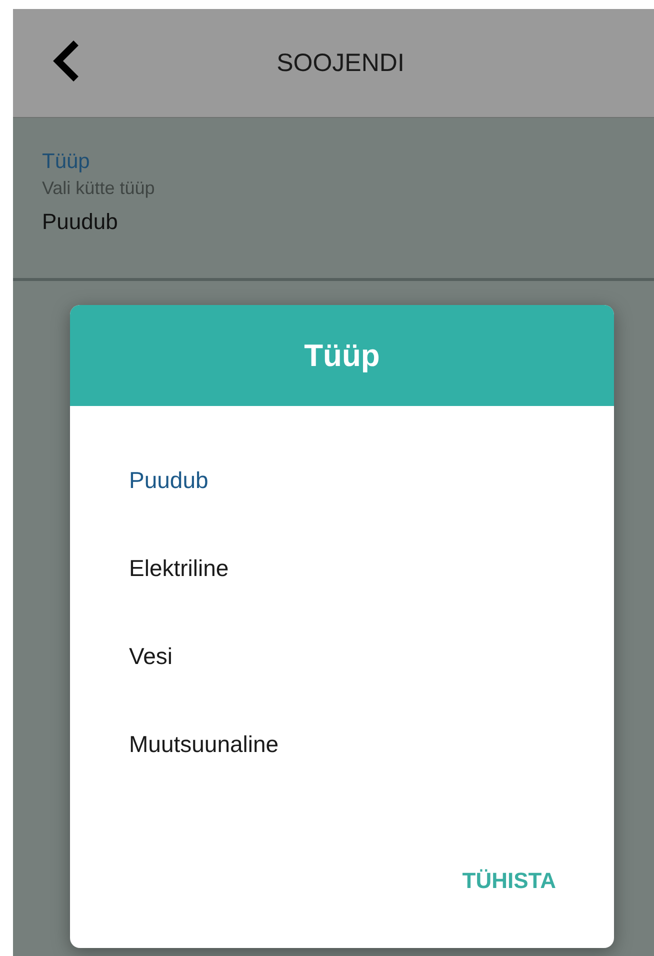  Describe the element at coordinates (340, 63) in the screenshot. I see `screen-title: SOOJENDI` at that location.